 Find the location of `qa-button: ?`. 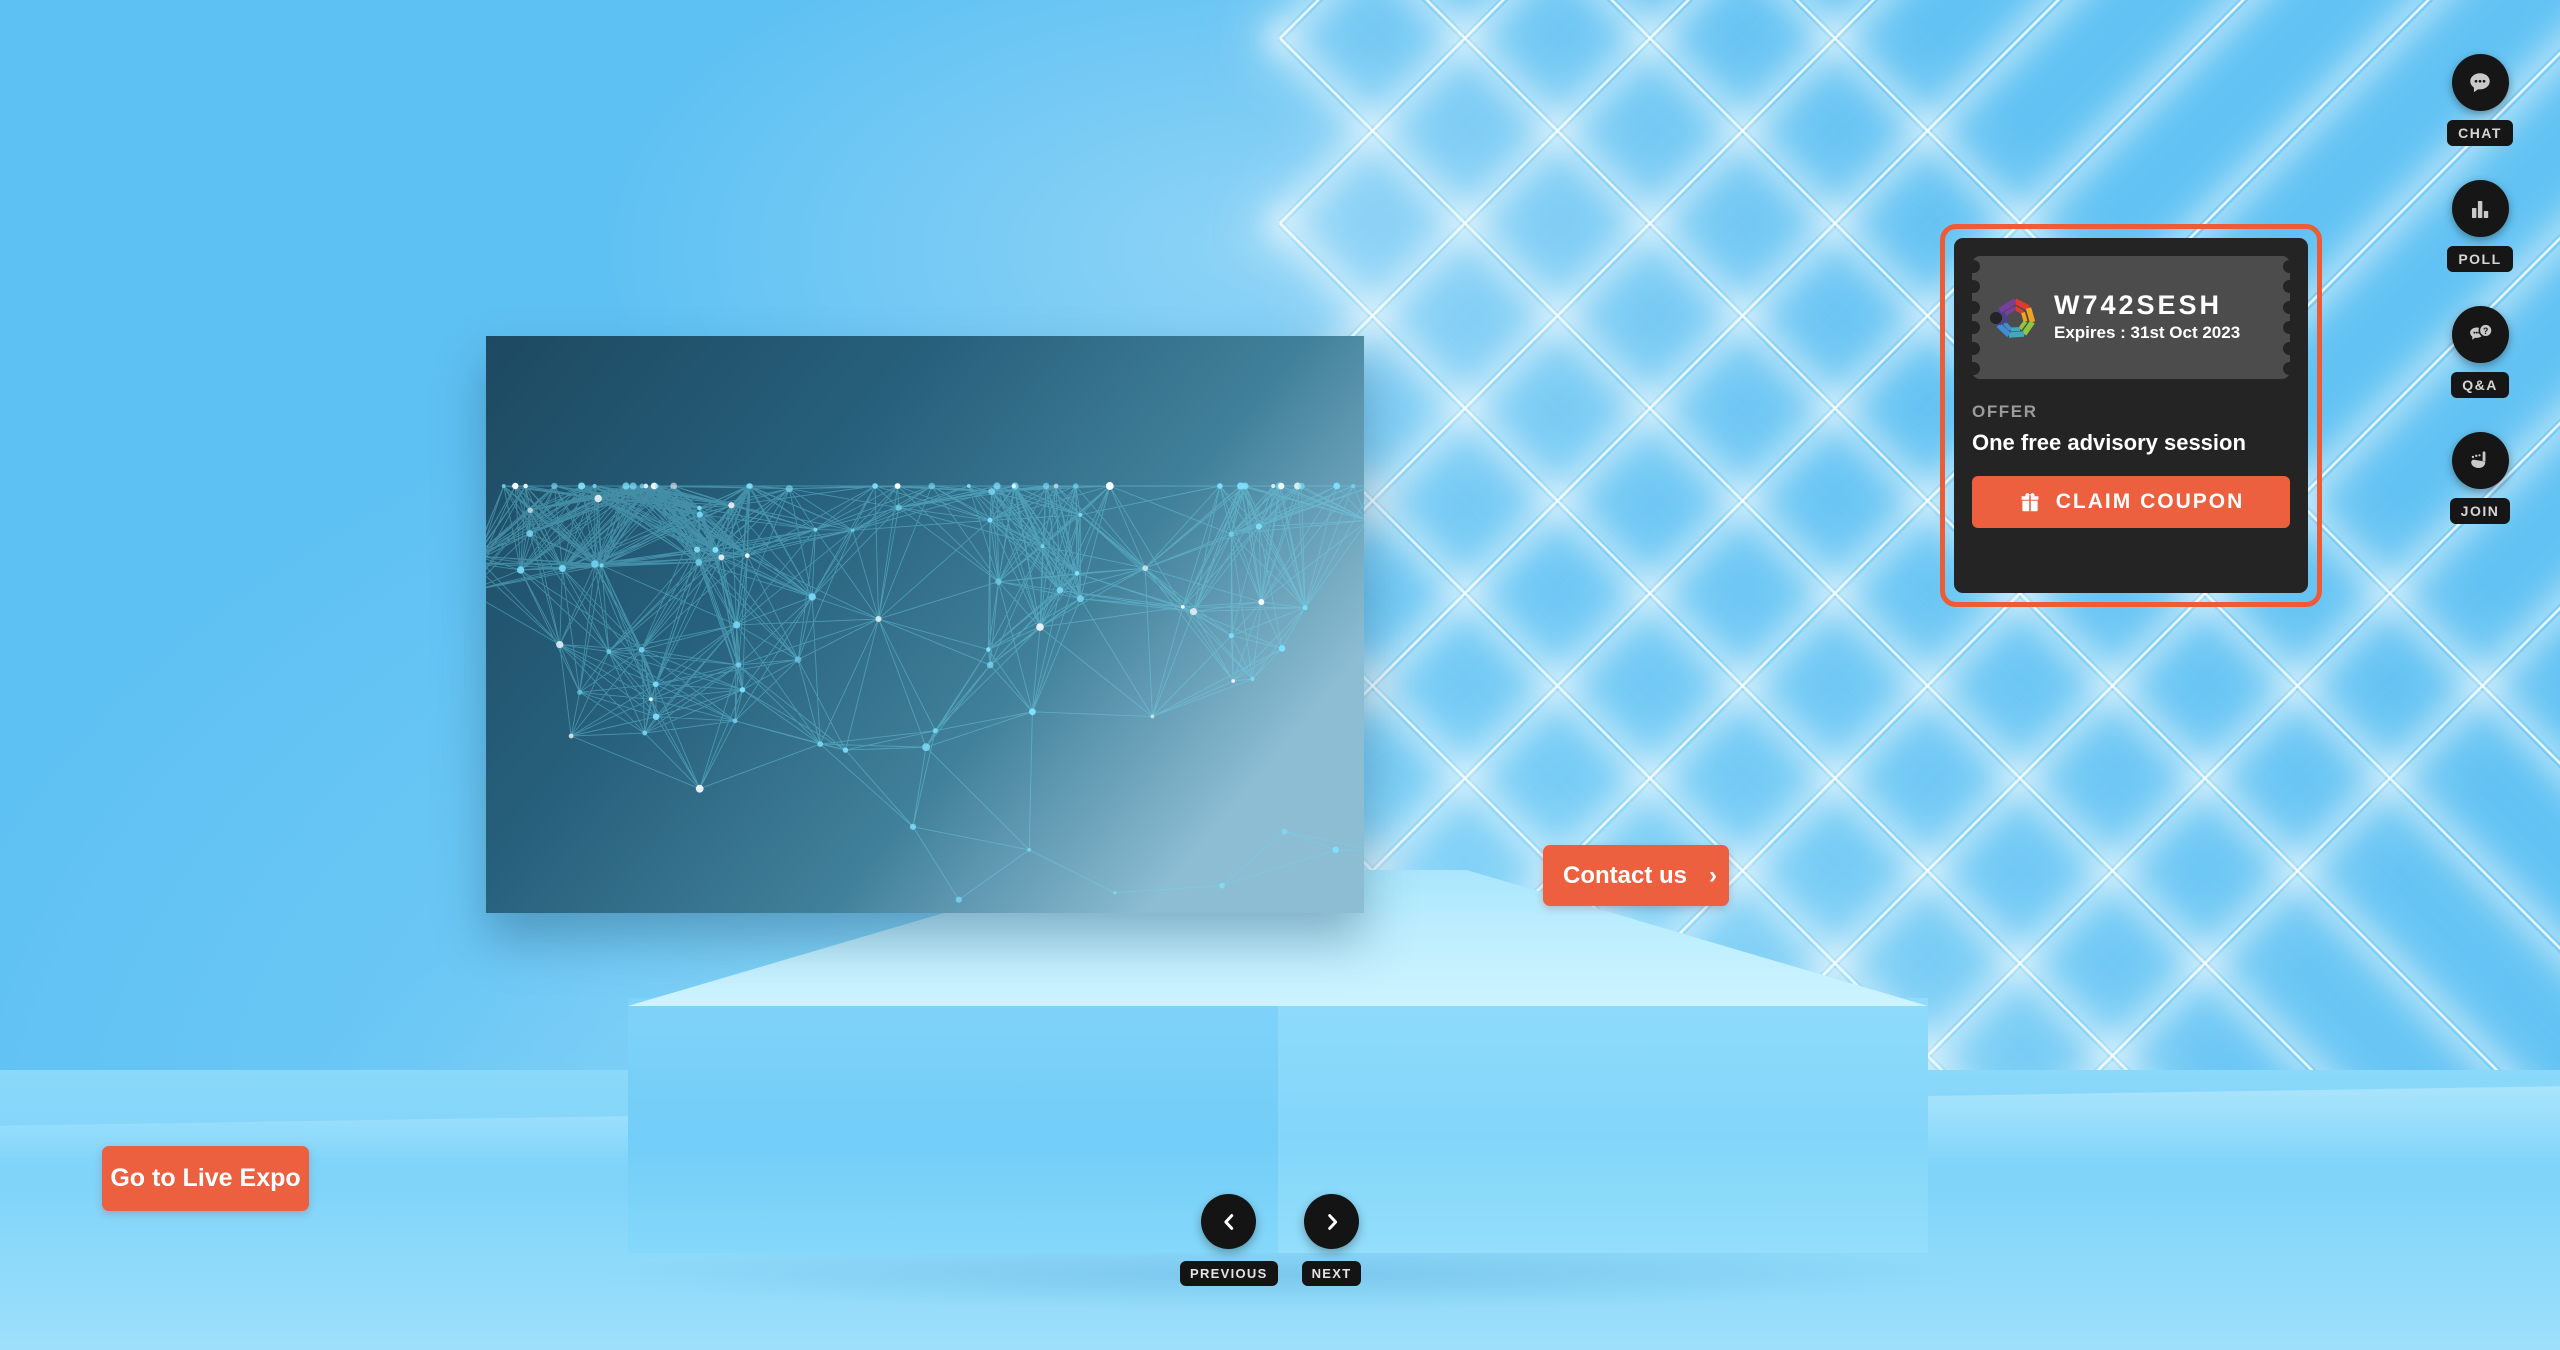

qa-button: ? is located at coordinates (2480, 334).